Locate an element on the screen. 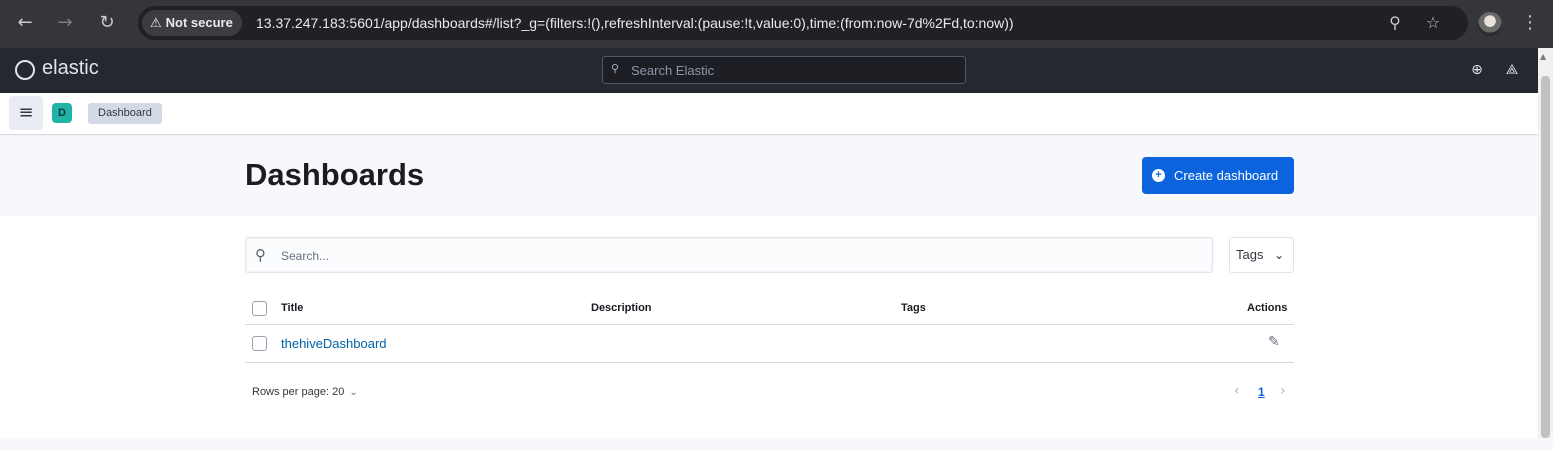  zoom-icon: ⚲ is located at coordinates (1395, 23).